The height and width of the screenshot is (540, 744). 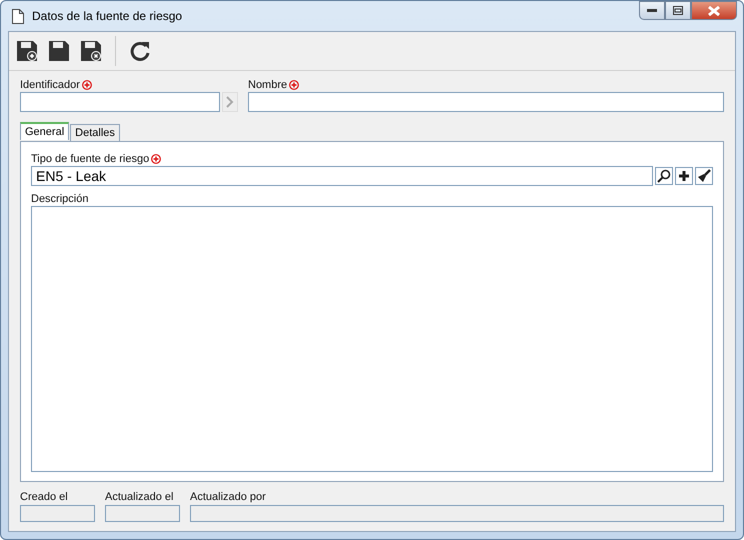 I want to click on maximize-icon, so click(x=678, y=10).